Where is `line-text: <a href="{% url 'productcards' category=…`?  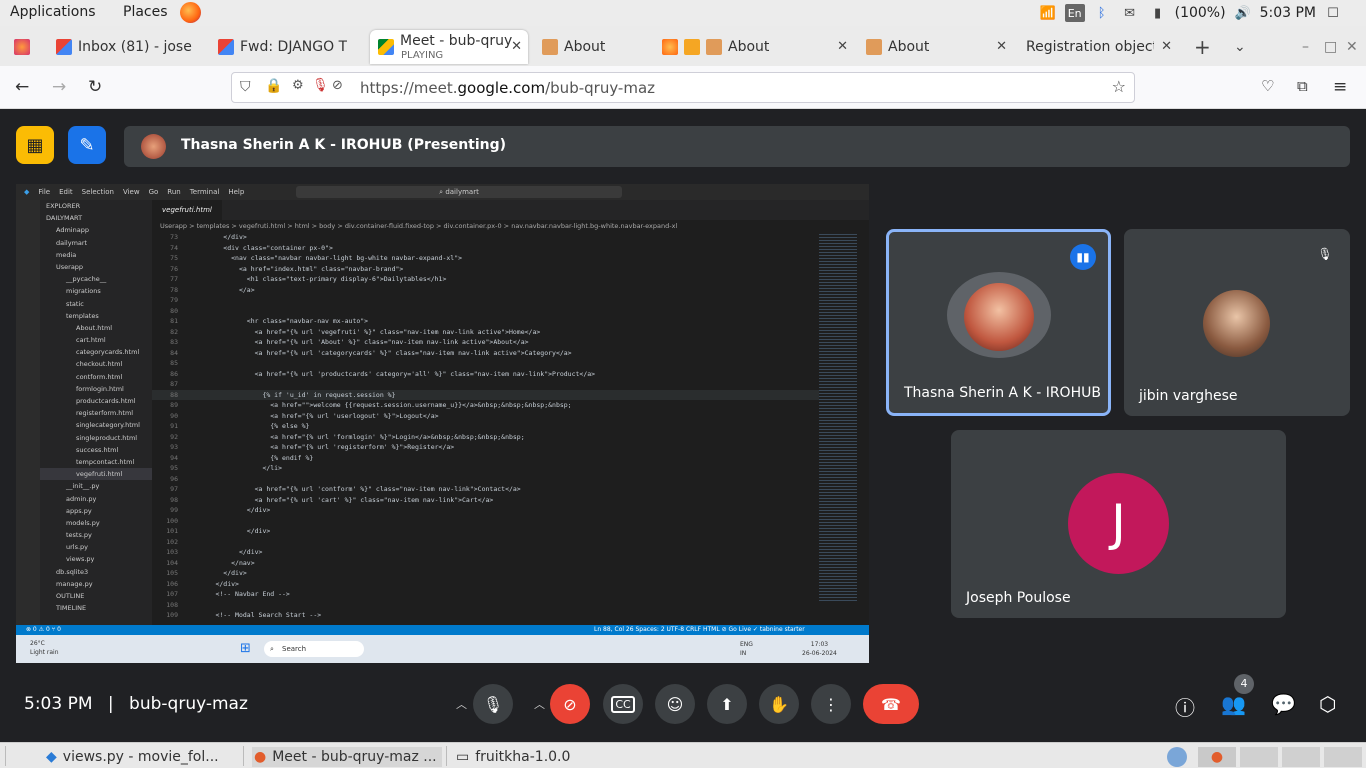
line-text: <a href="{% url 'productcards' category=… is located at coordinates (394, 373).